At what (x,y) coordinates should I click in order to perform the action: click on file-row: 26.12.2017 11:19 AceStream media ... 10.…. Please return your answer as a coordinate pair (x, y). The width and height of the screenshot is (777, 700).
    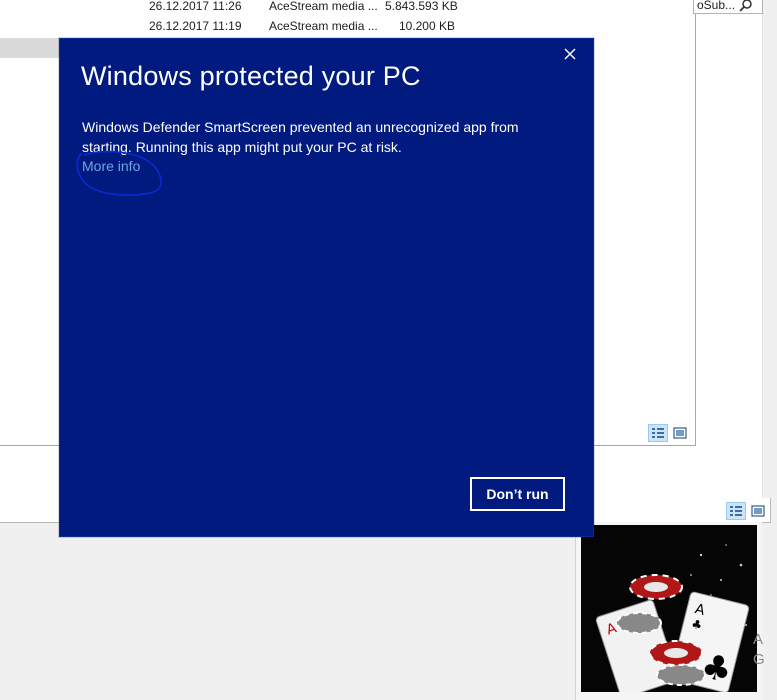
    Looking at the image, I should click on (235, 29).